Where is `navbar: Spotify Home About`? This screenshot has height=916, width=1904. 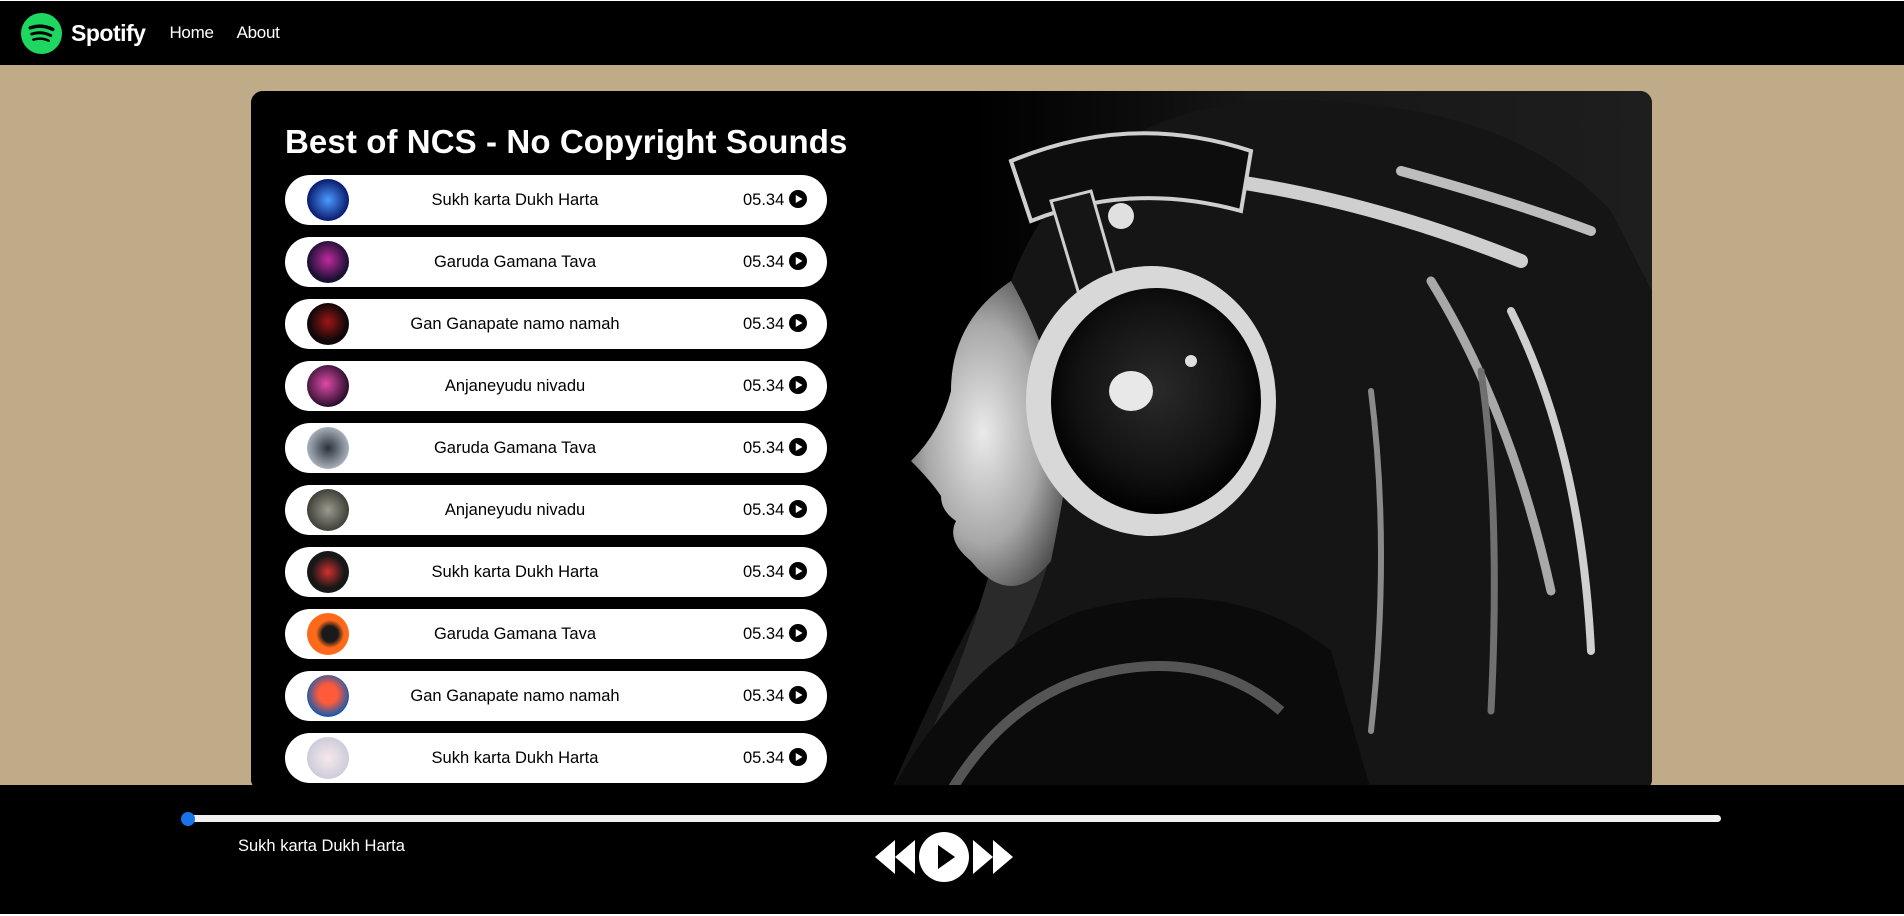 navbar: Spotify Home About is located at coordinates (952, 33).